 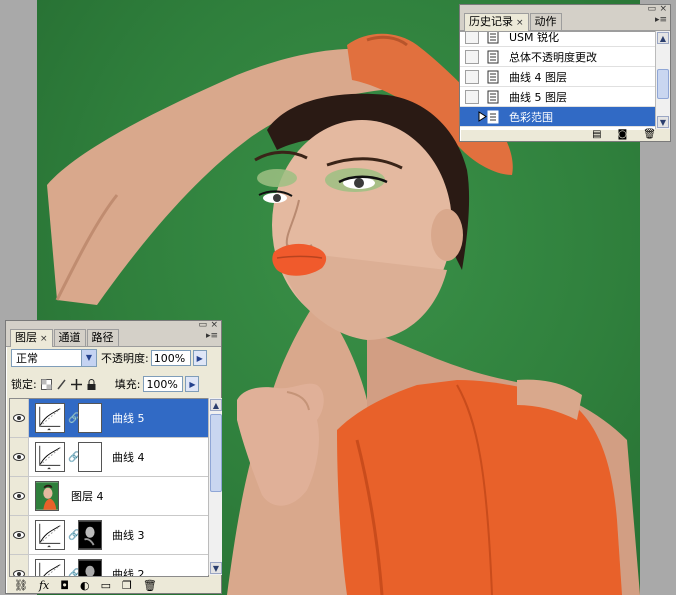 What do you see at coordinates (109, 535) in the screenshot?
I see `layer-row: 🔗 曲线 3` at bounding box center [109, 535].